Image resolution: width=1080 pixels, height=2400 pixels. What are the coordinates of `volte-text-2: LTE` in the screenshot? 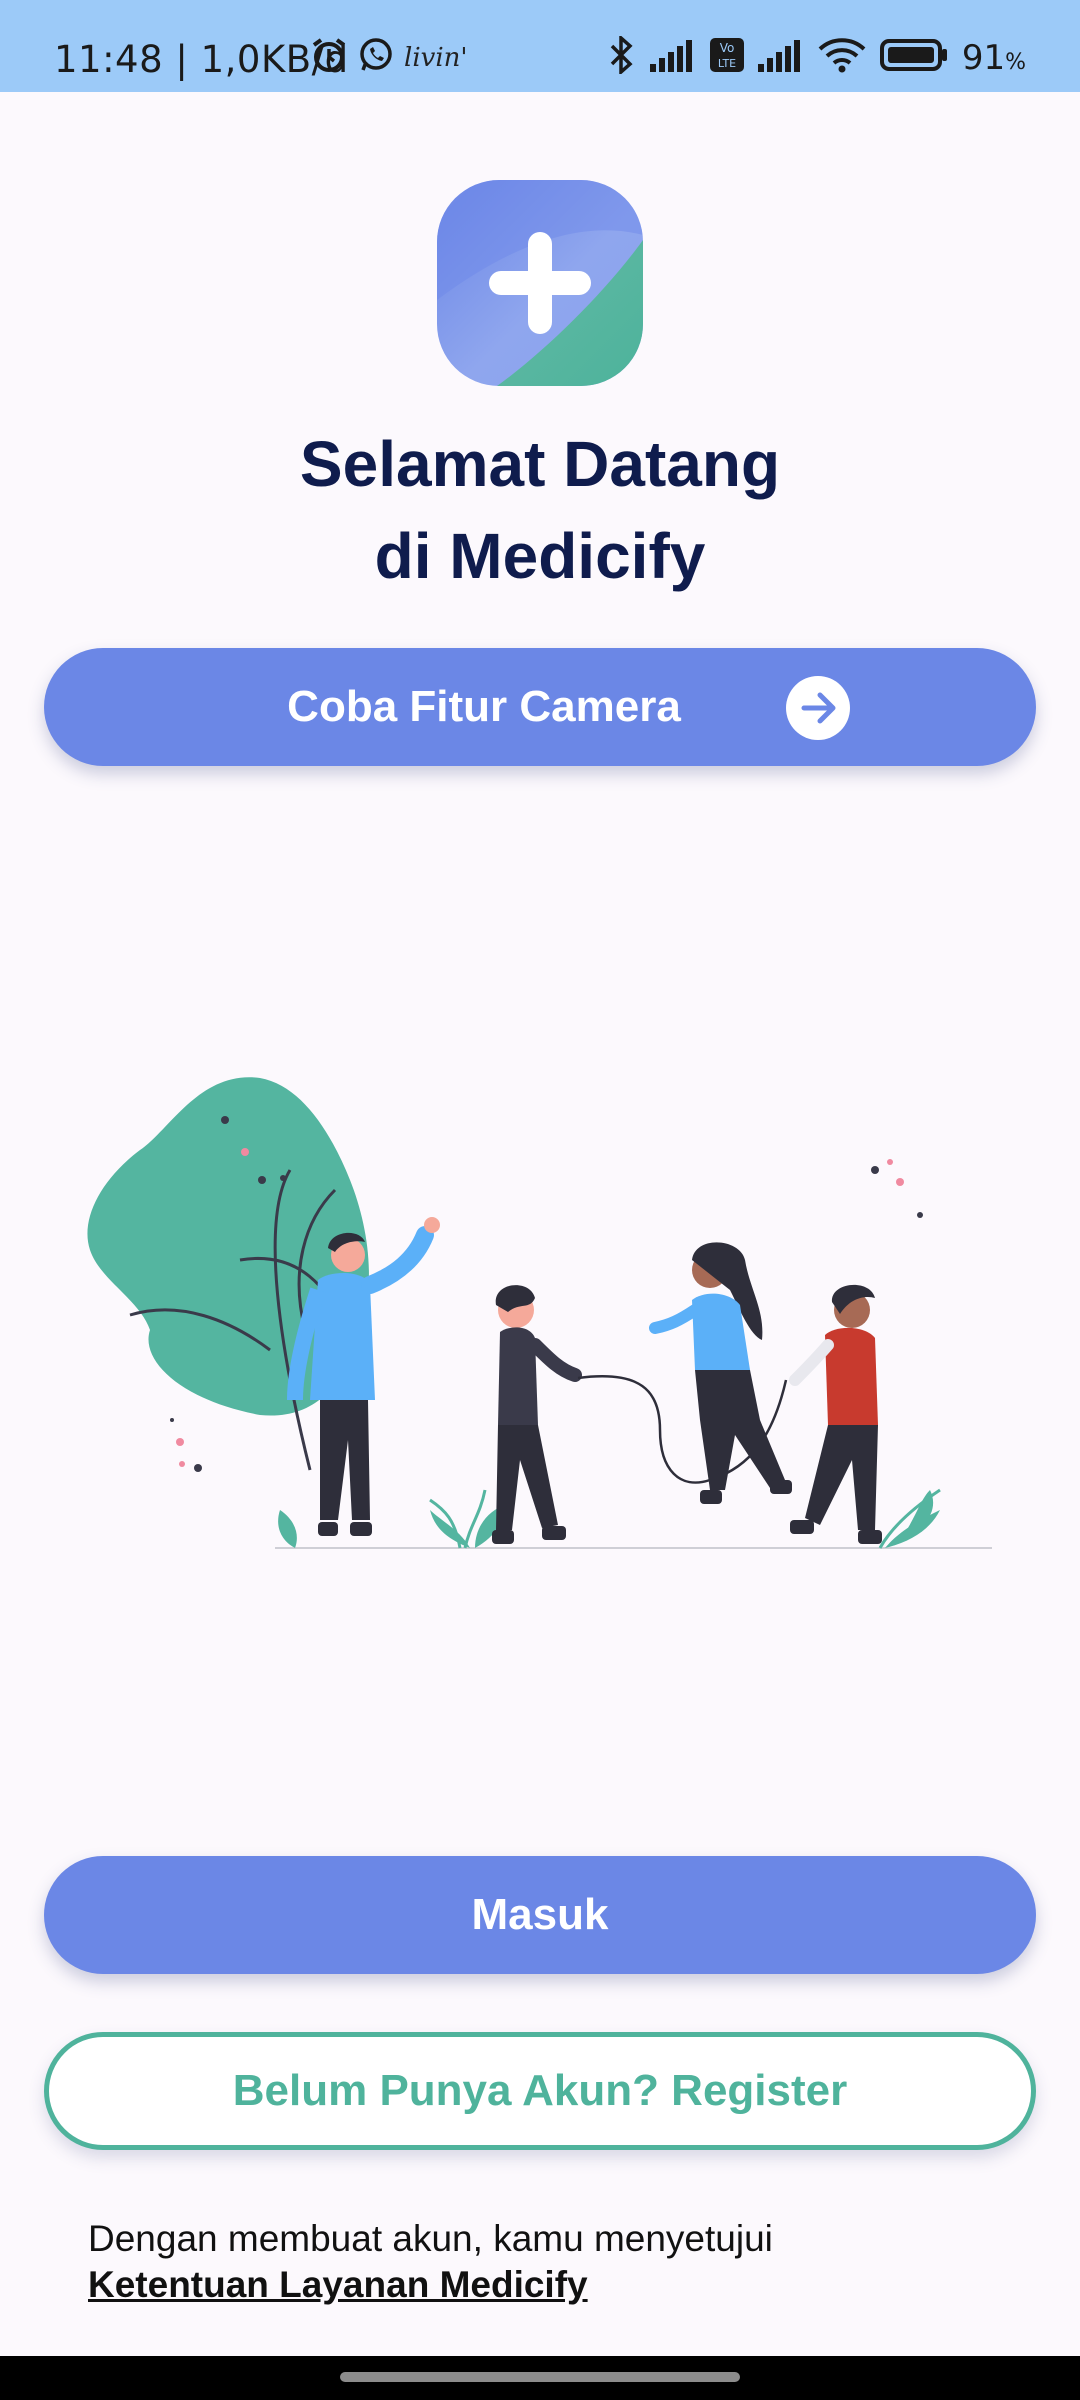 It's located at (727, 63).